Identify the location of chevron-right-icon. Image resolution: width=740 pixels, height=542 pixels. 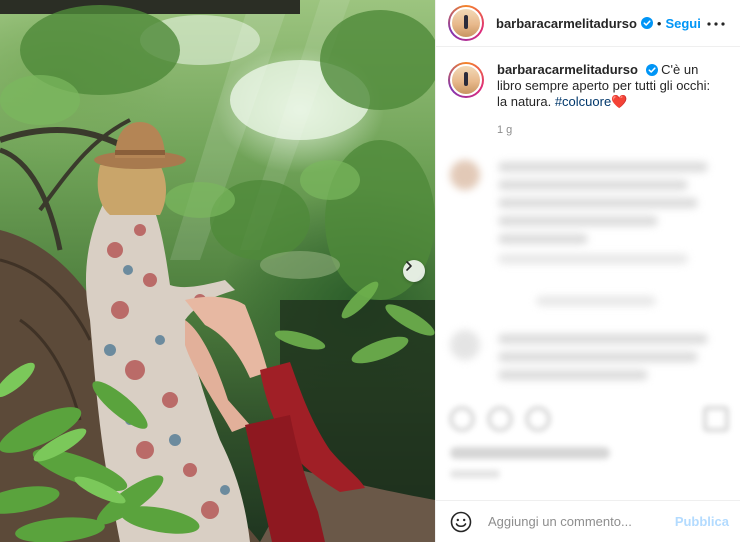
(409, 266).